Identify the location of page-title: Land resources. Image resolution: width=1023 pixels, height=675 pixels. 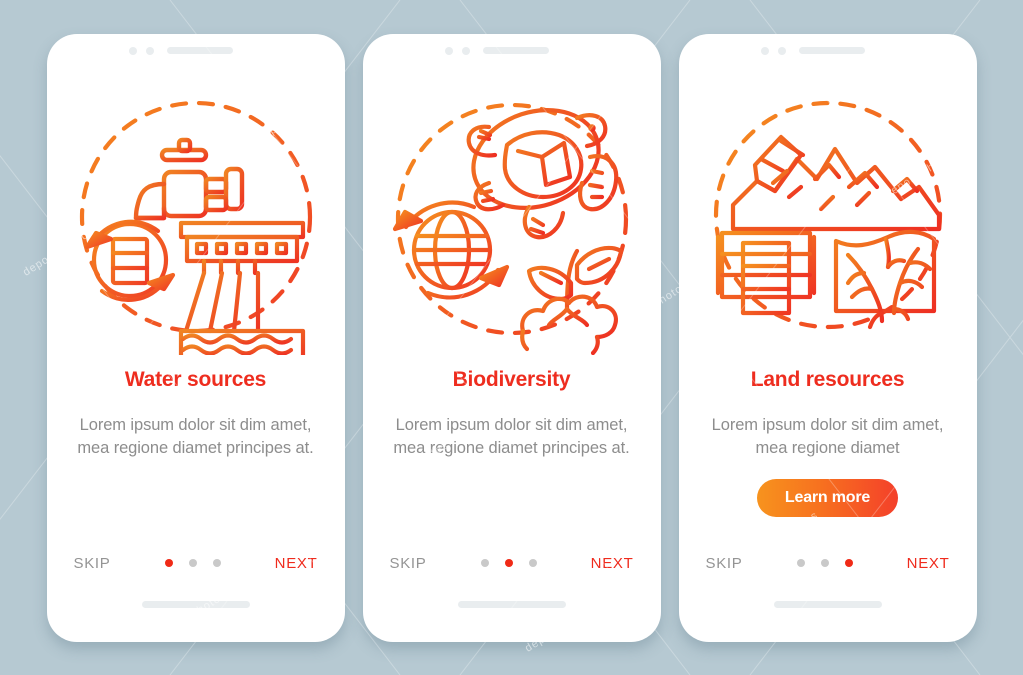
(827, 379).